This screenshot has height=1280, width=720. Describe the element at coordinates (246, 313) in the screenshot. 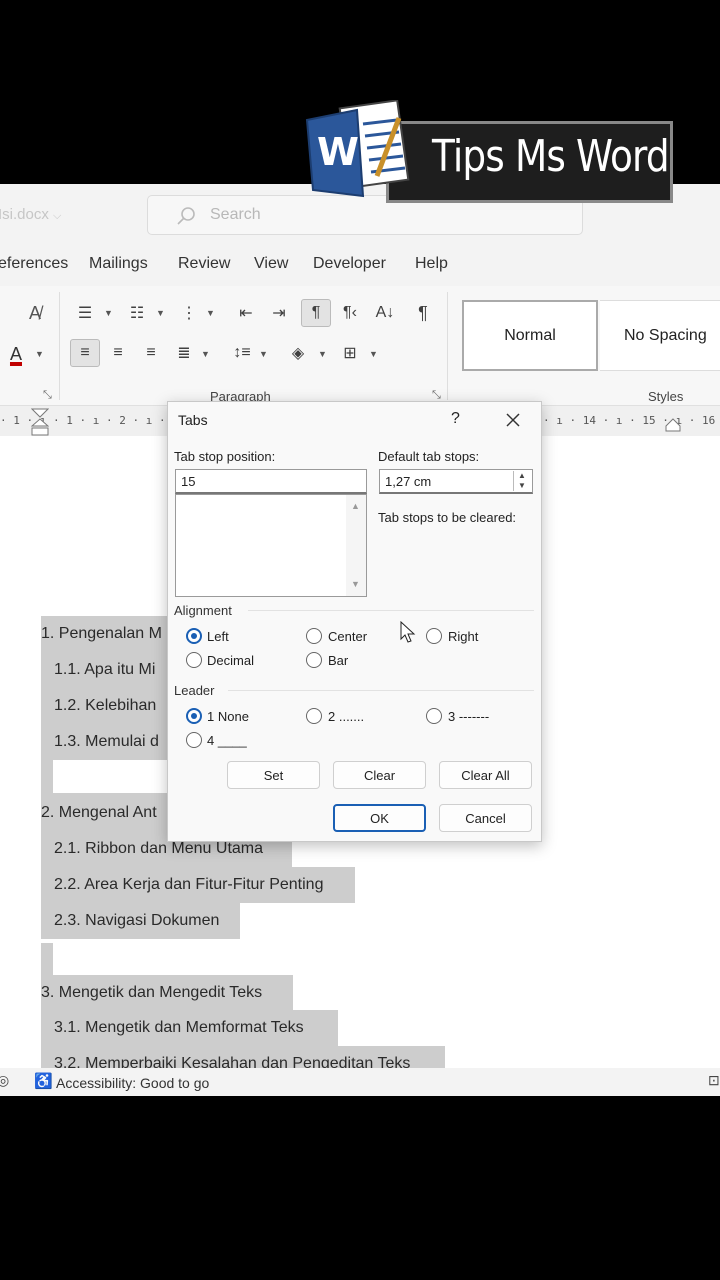

I see `decrease-indent-icon: ⇤` at that location.